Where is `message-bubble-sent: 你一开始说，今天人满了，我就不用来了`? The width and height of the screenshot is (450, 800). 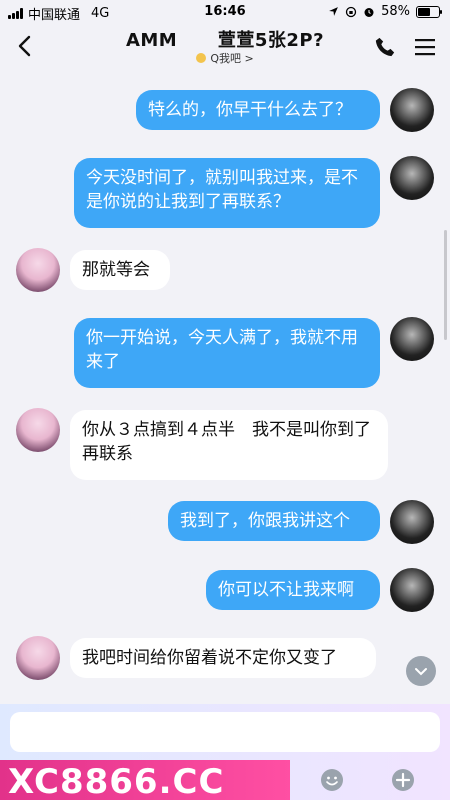
message-bubble-sent: 你一开始说，今天人满了，我就不用来了 is located at coordinates (227, 353).